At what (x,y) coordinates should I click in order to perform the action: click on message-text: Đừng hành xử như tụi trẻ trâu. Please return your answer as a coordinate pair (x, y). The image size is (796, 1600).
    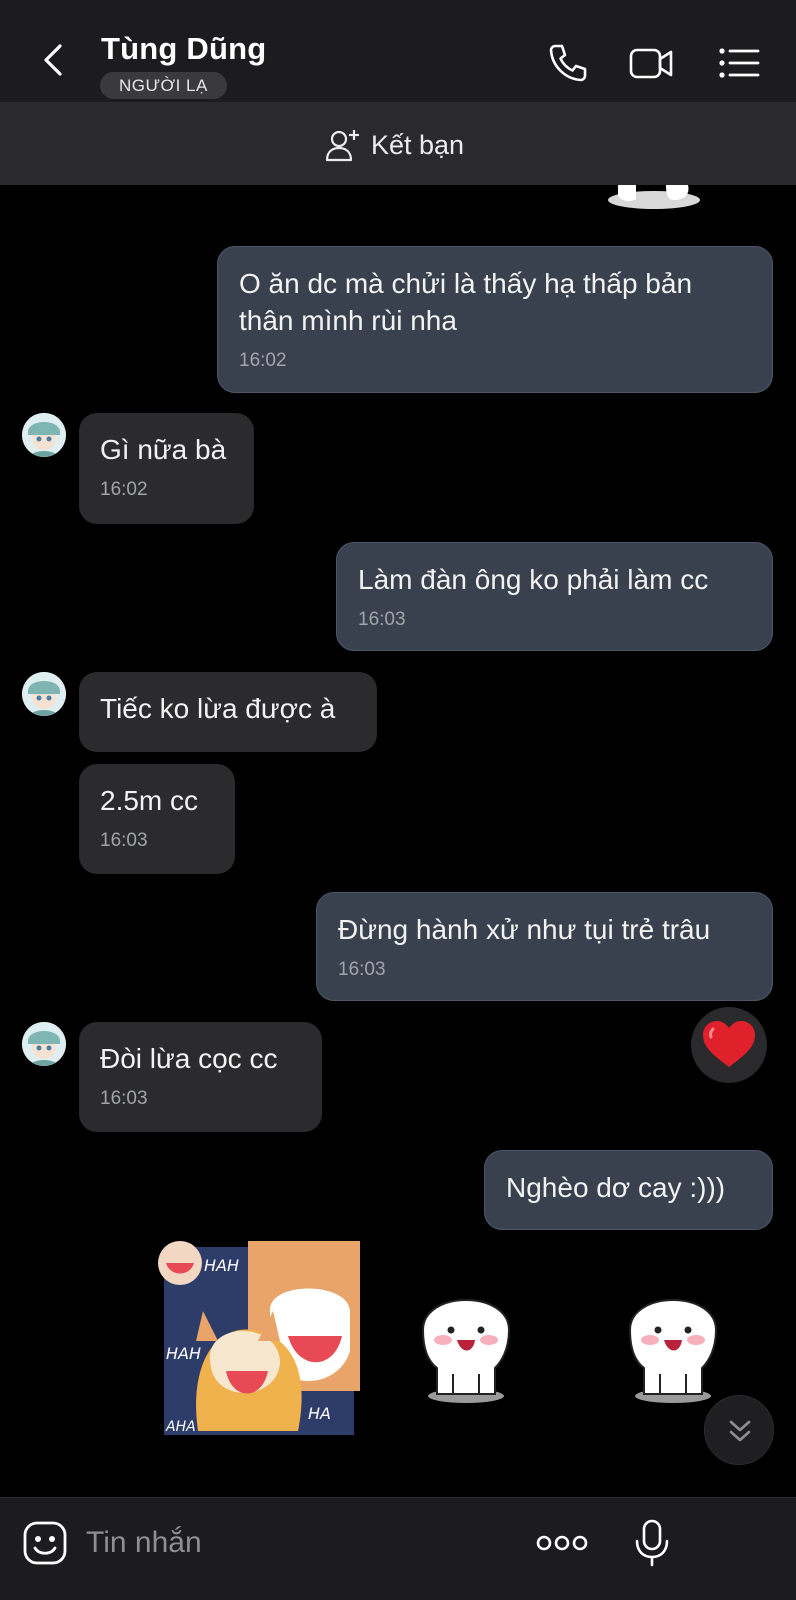
    Looking at the image, I should click on (524, 929).